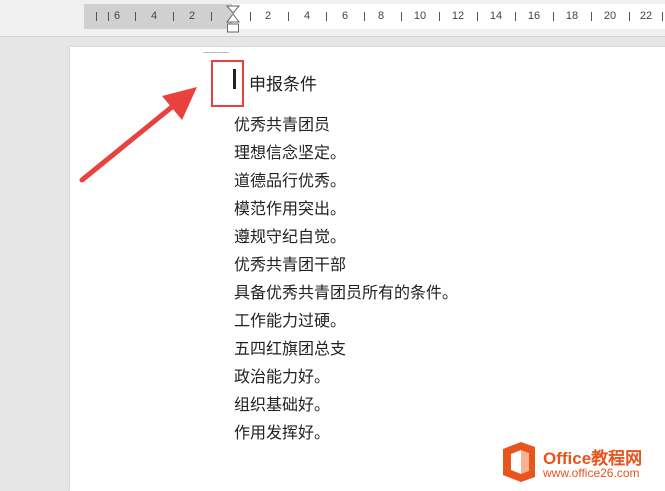 This screenshot has width=665, height=491. Describe the element at coordinates (610, 16) in the screenshot. I see `ruler-label: 20` at that location.